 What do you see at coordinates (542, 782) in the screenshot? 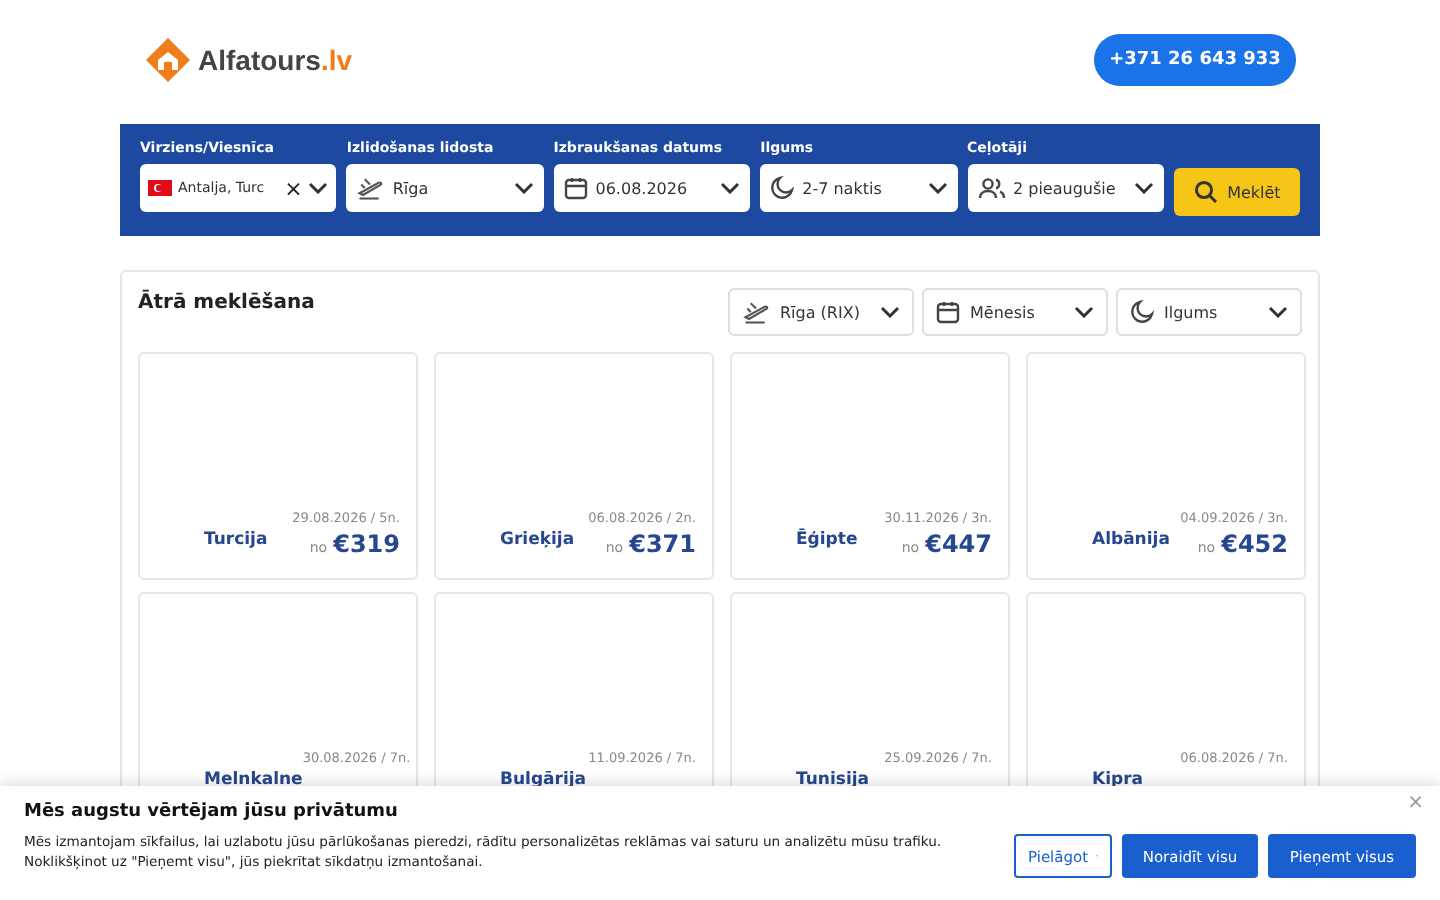
I see `destination-name: Bulgārija` at bounding box center [542, 782].